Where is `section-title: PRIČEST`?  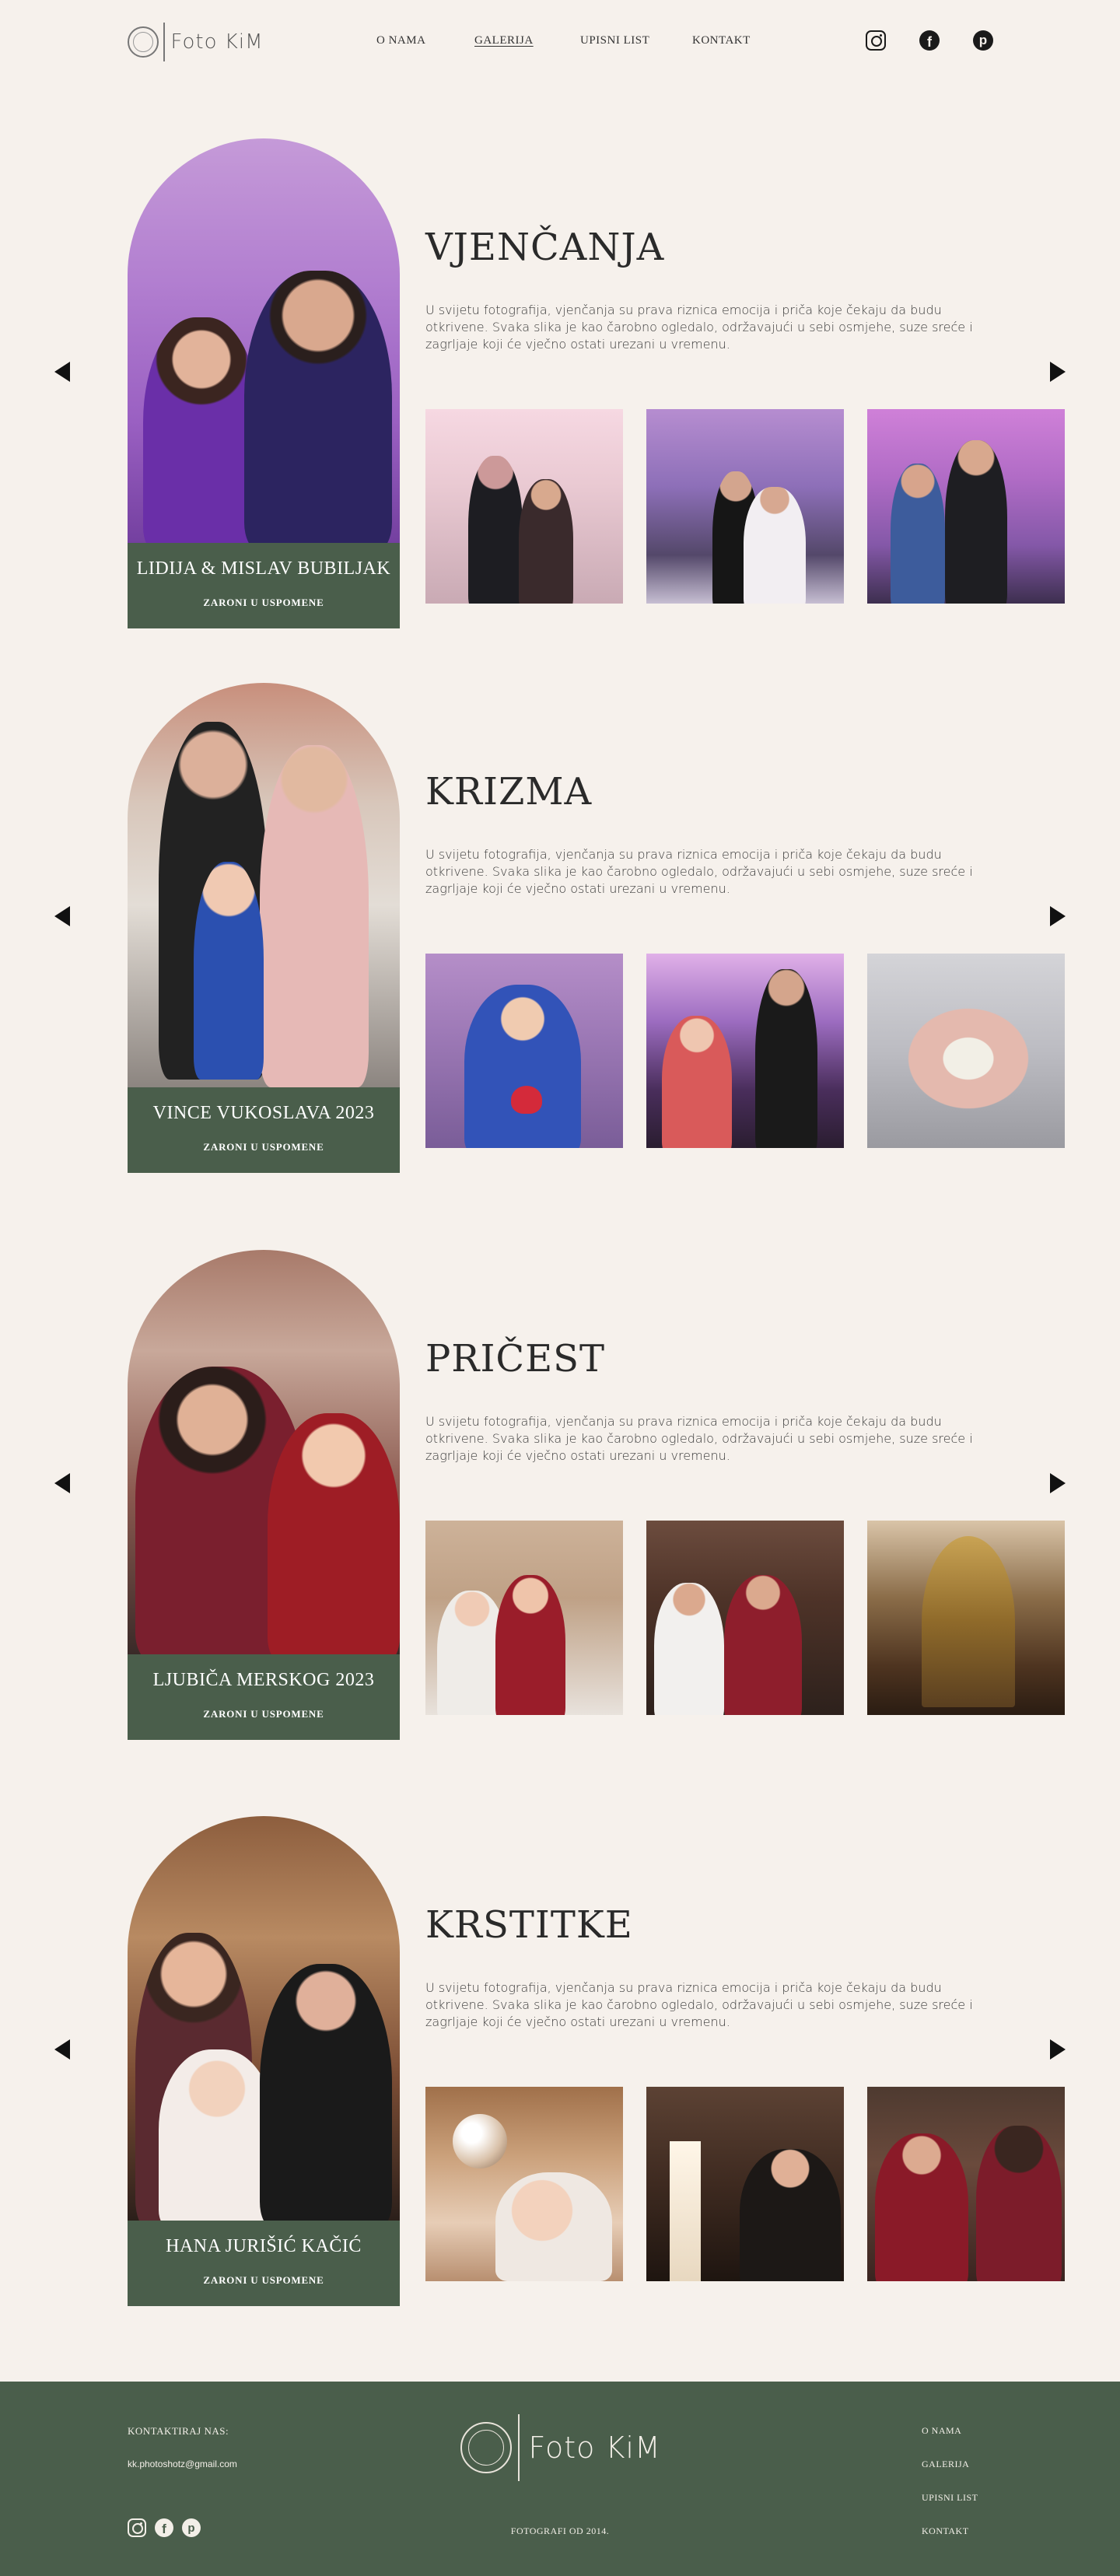 section-title: PRIČEST is located at coordinates (515, 1359).